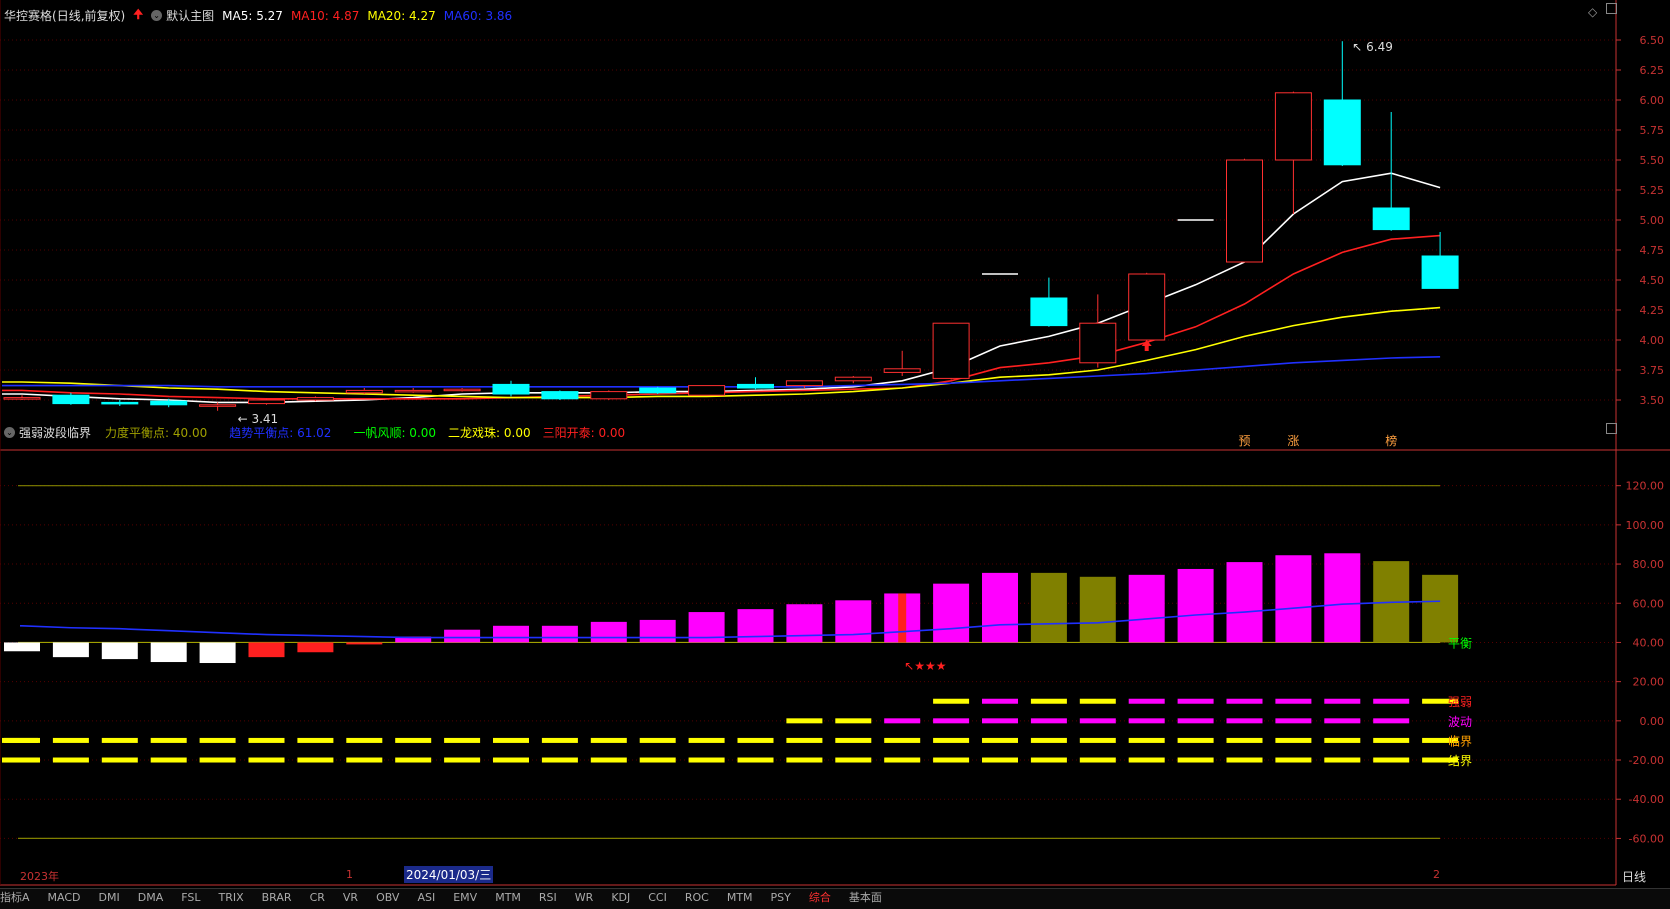 The width and height of the screenshot is (1670, 909). What do you see at coordinates (697, 897) in the screenshot?
I see `indicator-tab: ROC` at bounding box center [697, 897].